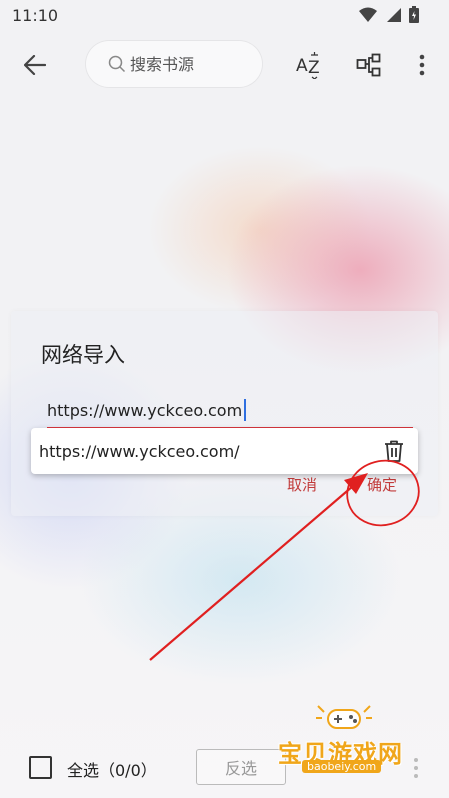  I want to click on signal-icon, so click(394, 14).